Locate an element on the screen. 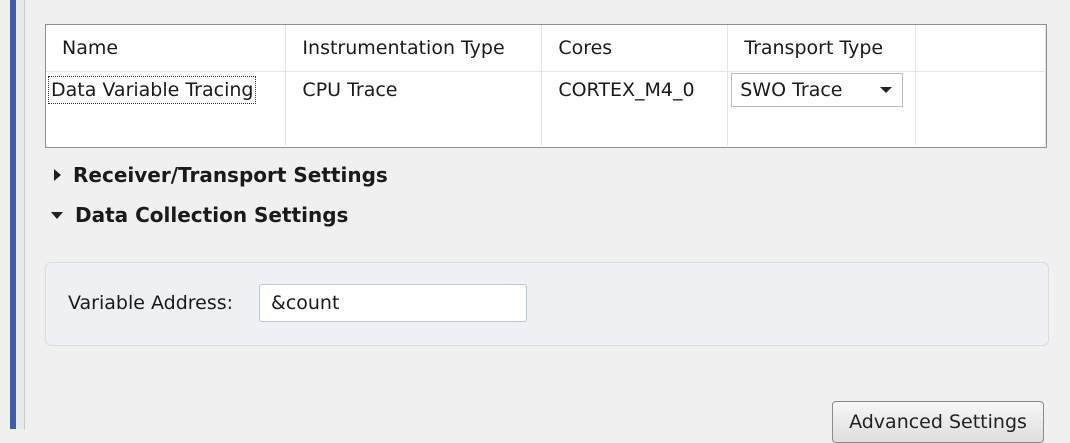 The width and height of the screenshot is (1070, 443). variable-address-label: Variable Address: is located at coordinates (151, 303).